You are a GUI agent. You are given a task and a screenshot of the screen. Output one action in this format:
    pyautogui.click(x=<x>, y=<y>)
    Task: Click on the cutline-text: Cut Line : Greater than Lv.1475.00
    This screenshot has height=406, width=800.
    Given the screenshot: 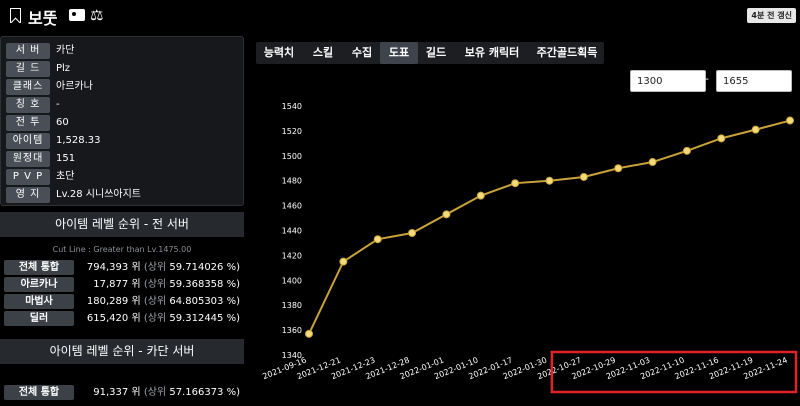 What is the action you would take?
    pyautogui.click(x=122, y=249)
    